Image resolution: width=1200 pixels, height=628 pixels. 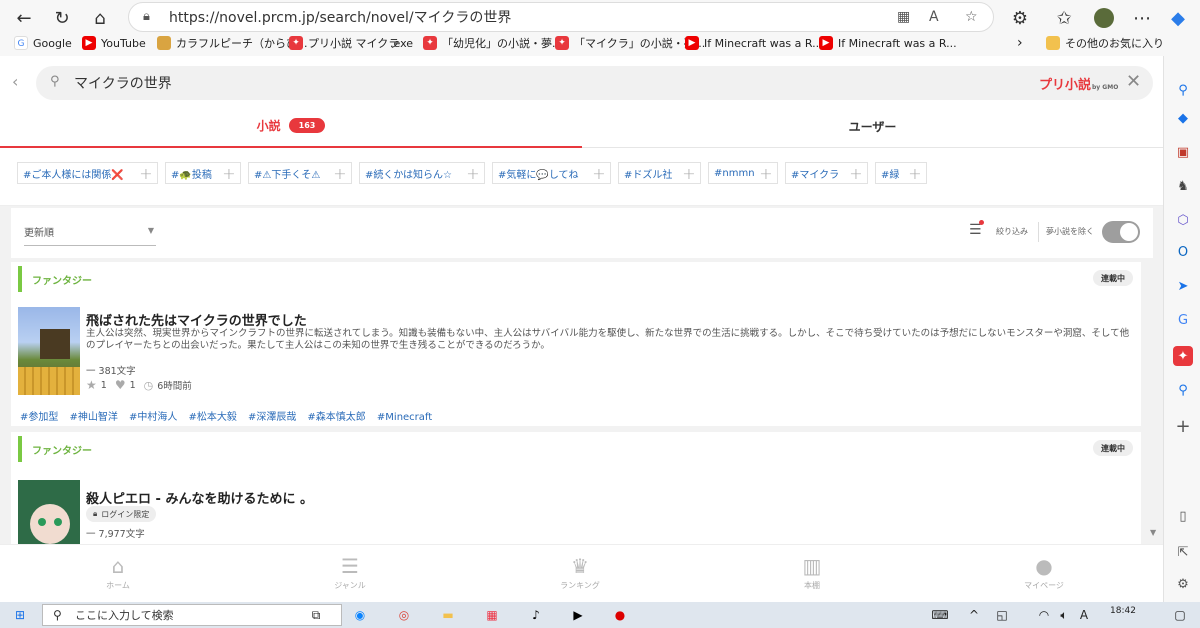 What do you see at coordinates (934, 17) in the screenshot?
I see `read-aloud-icon: A` at bounding box center [934, 17].